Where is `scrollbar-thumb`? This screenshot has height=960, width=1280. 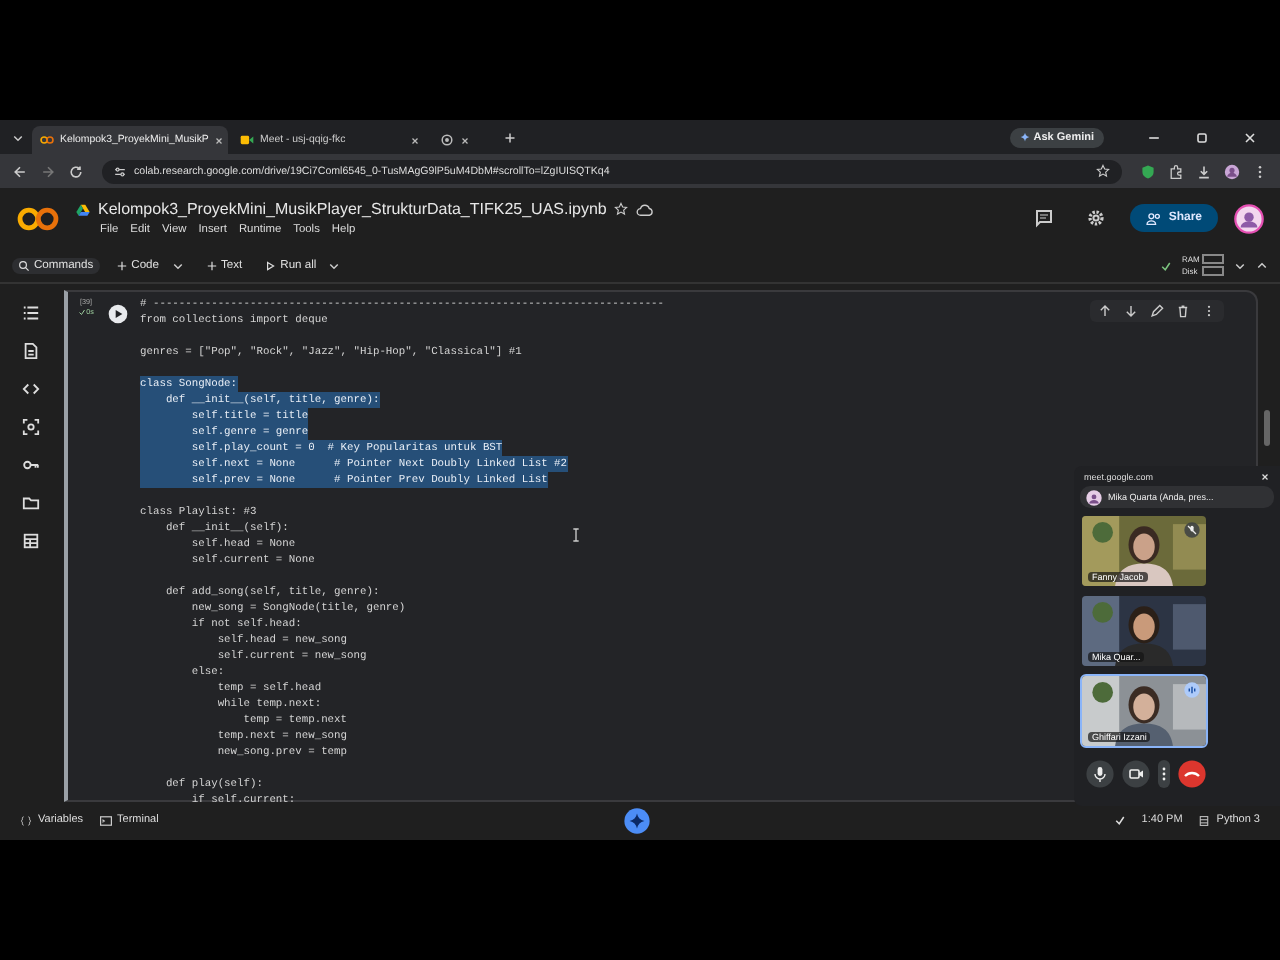
scrollbar-thumb is located at coordinates (1267, 428).